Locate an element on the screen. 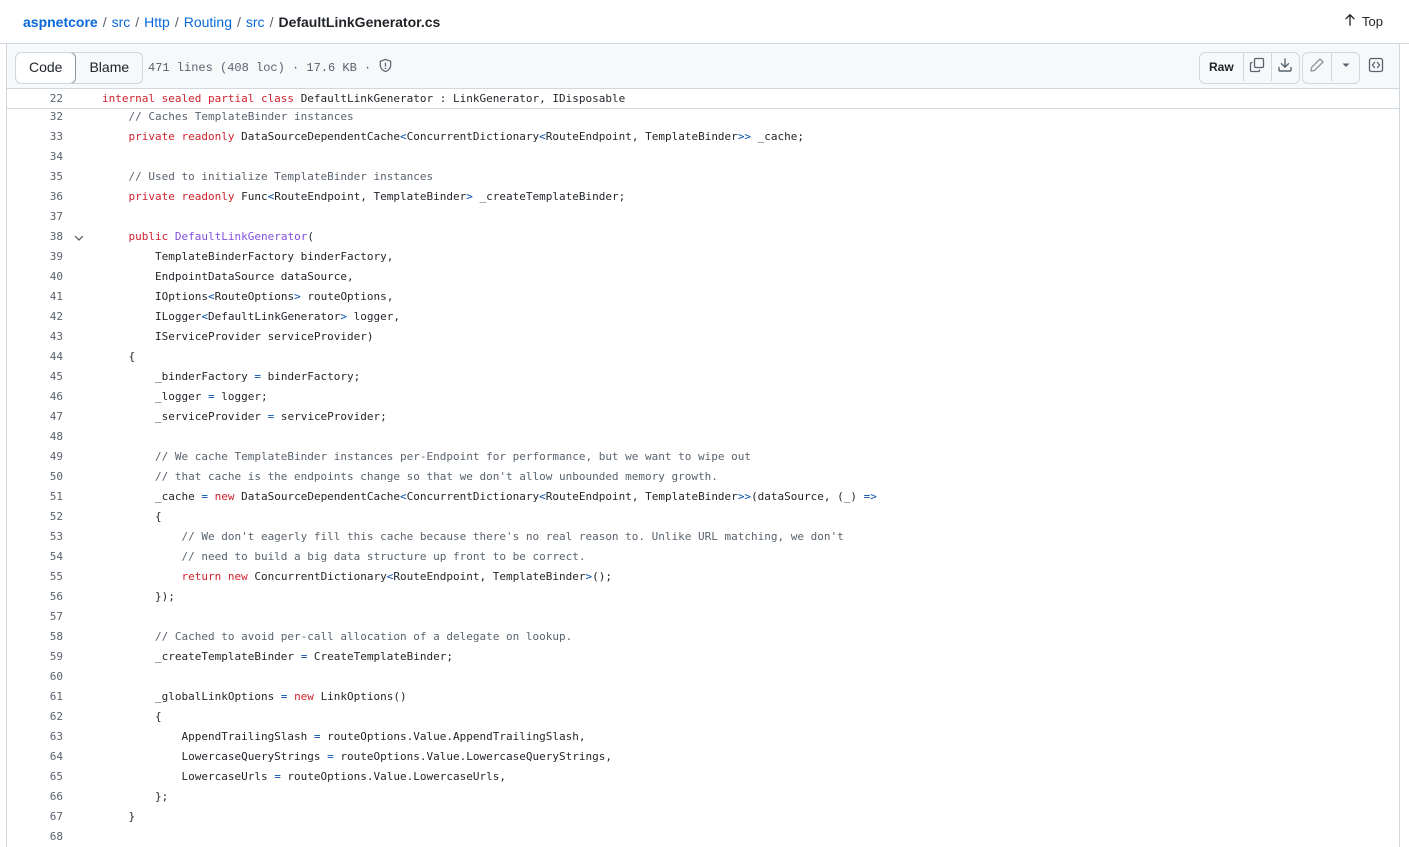 The image size is (1409, 847). code-token: IServiceProvider serviceProvider) is located at coordinates (238, 336).